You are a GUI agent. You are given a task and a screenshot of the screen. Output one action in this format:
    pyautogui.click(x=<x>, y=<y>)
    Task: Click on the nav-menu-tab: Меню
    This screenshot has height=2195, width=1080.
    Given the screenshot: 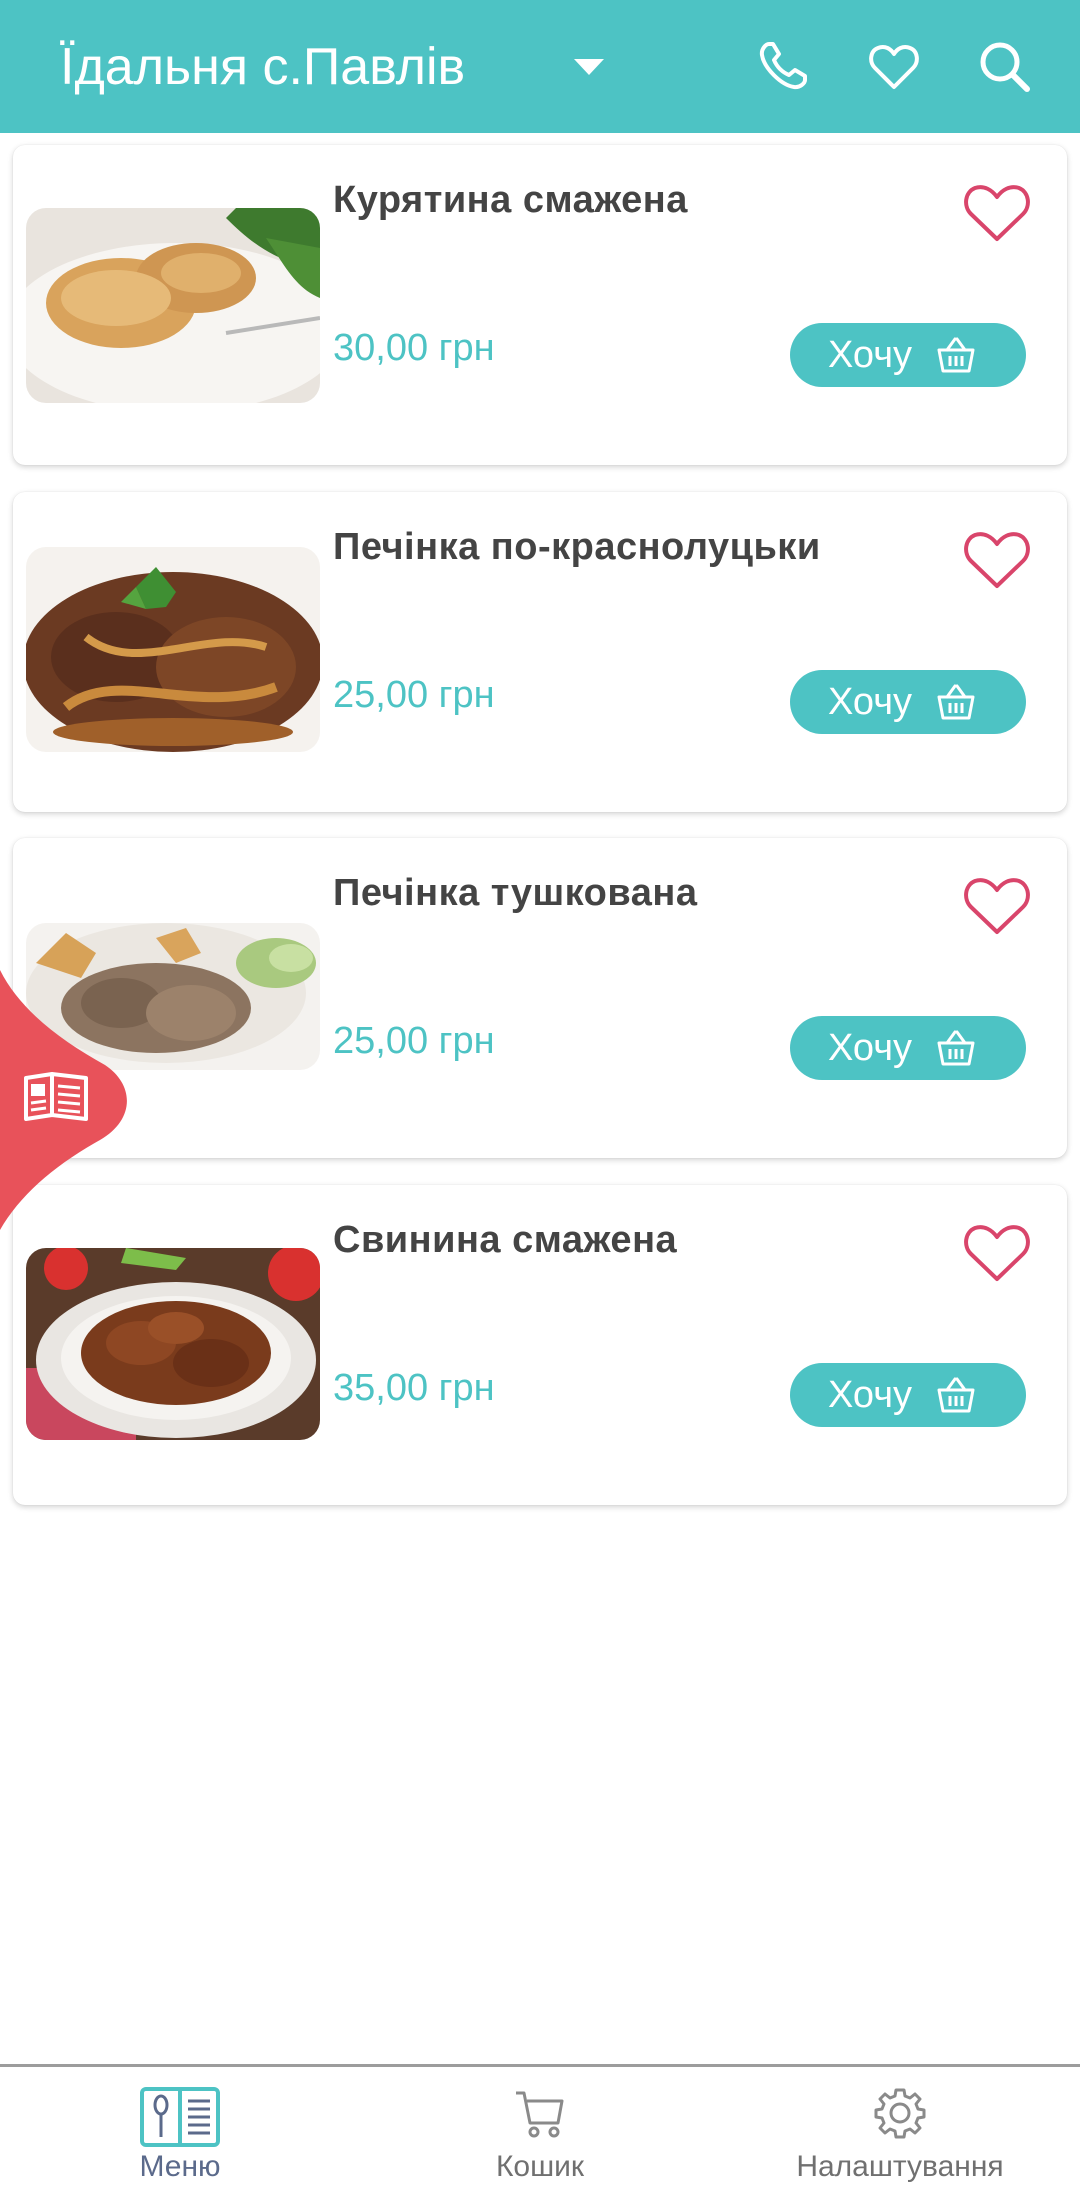 What is the action you would take?
    pyautogui.click(x=180, y=2131)
    